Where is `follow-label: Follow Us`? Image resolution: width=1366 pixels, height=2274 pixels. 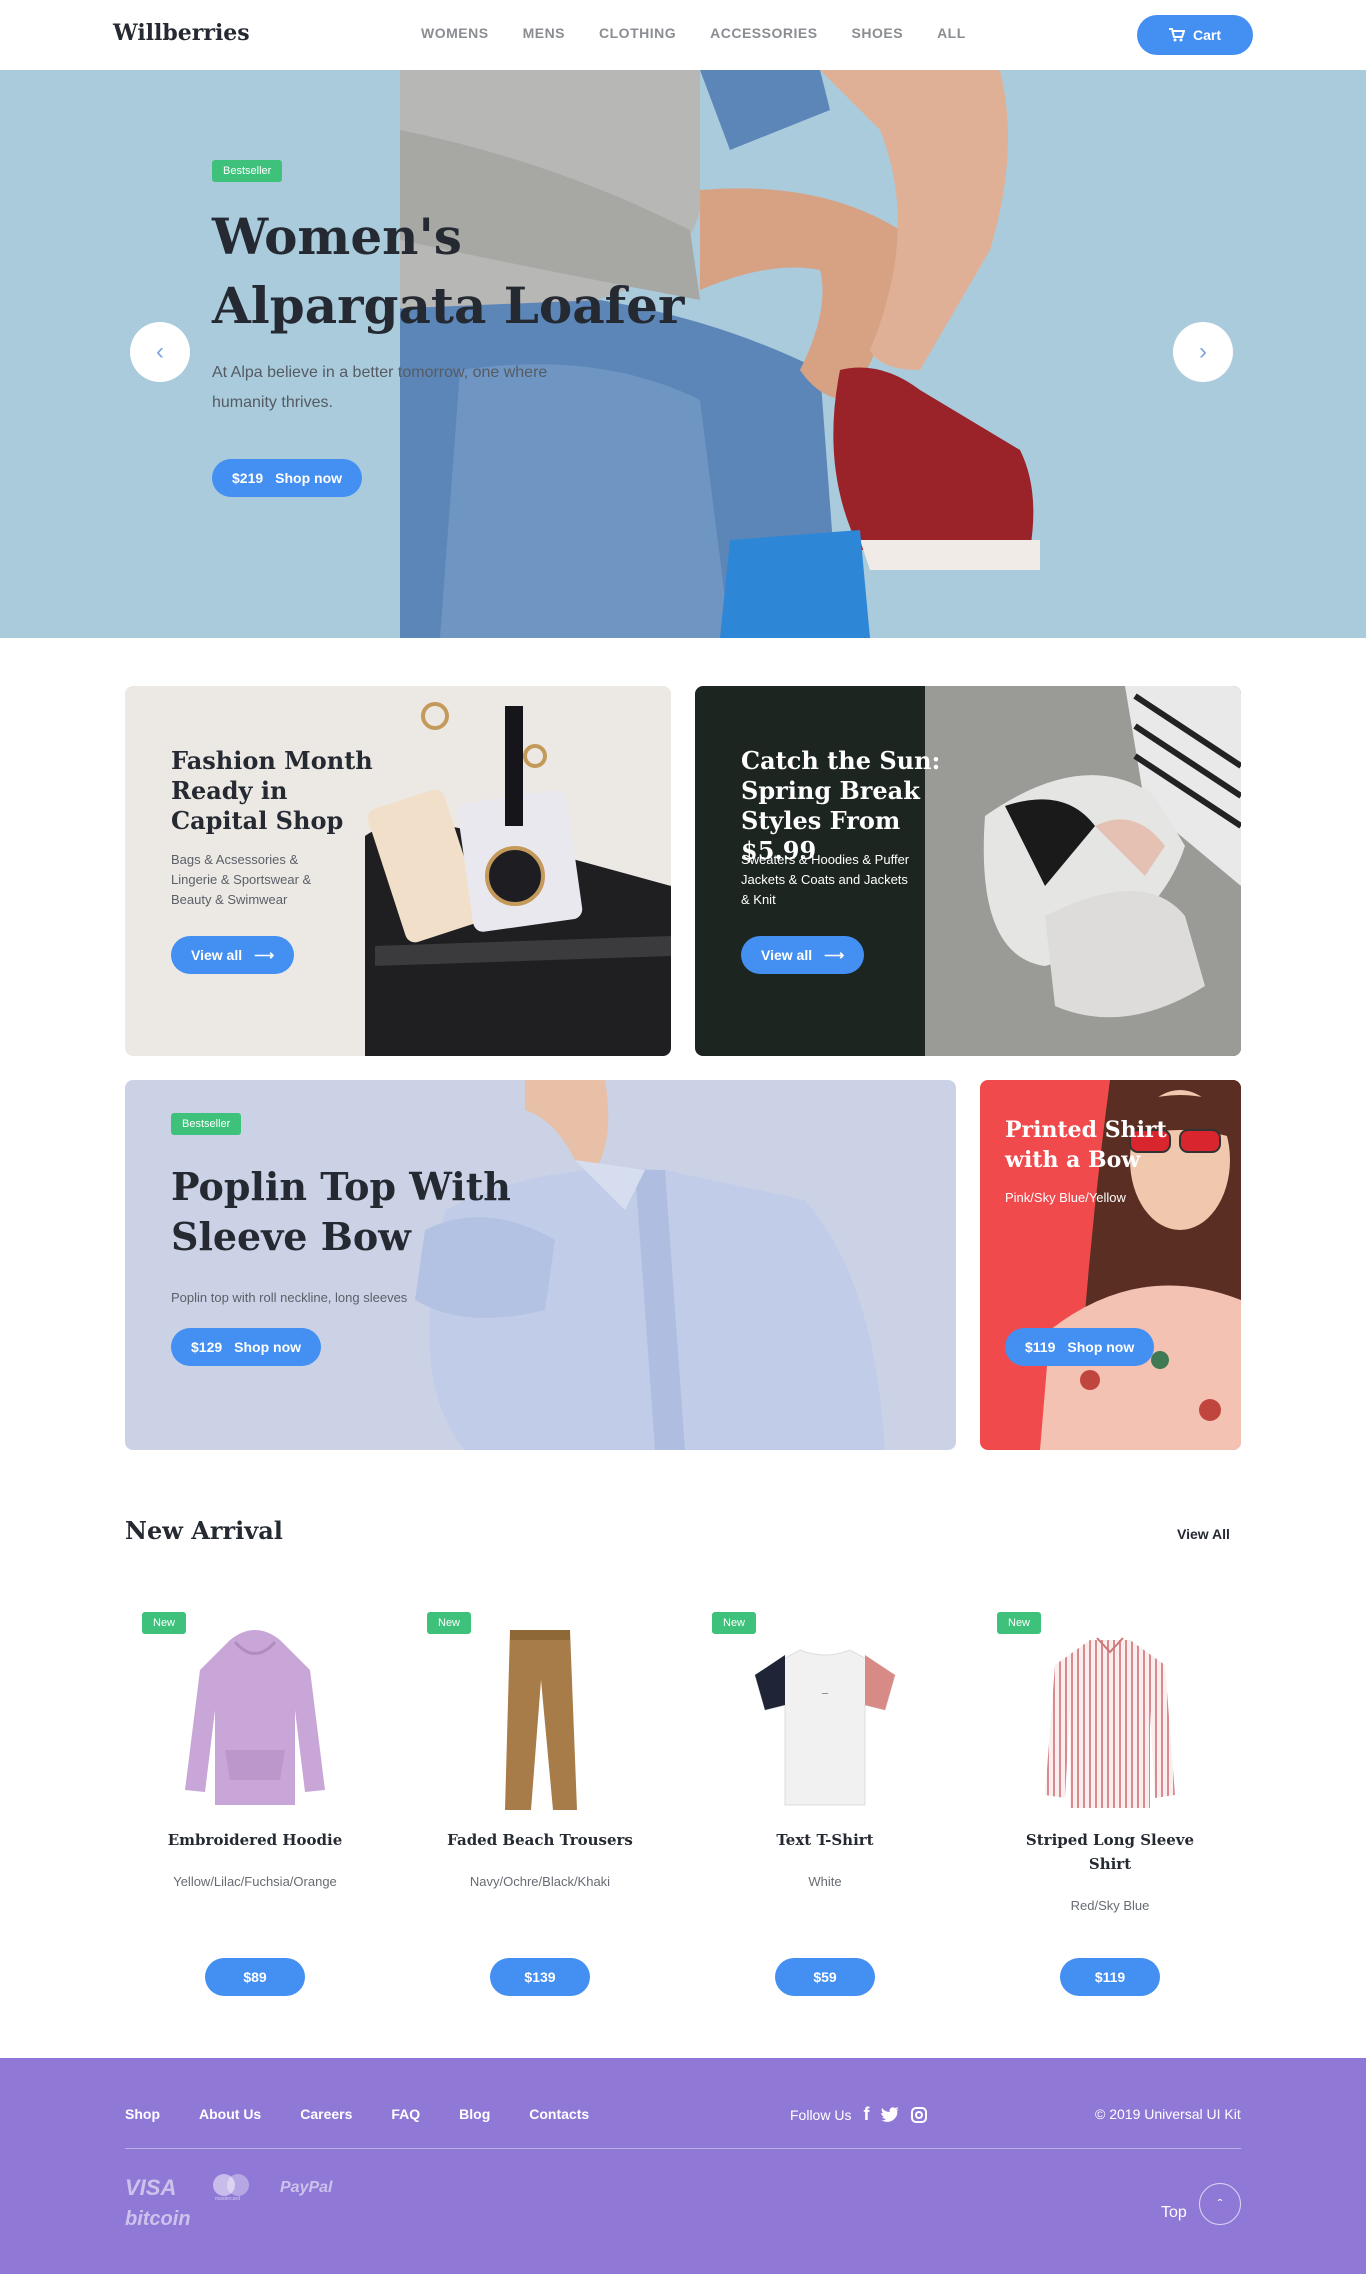
follow-label: Follow Us is located at coordinates (821, 2114).